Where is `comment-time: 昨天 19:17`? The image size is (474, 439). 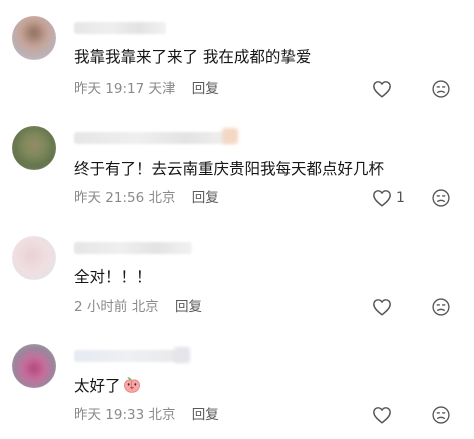
comment-time: 昨天 19:17 is located at coordinates (109, 89).